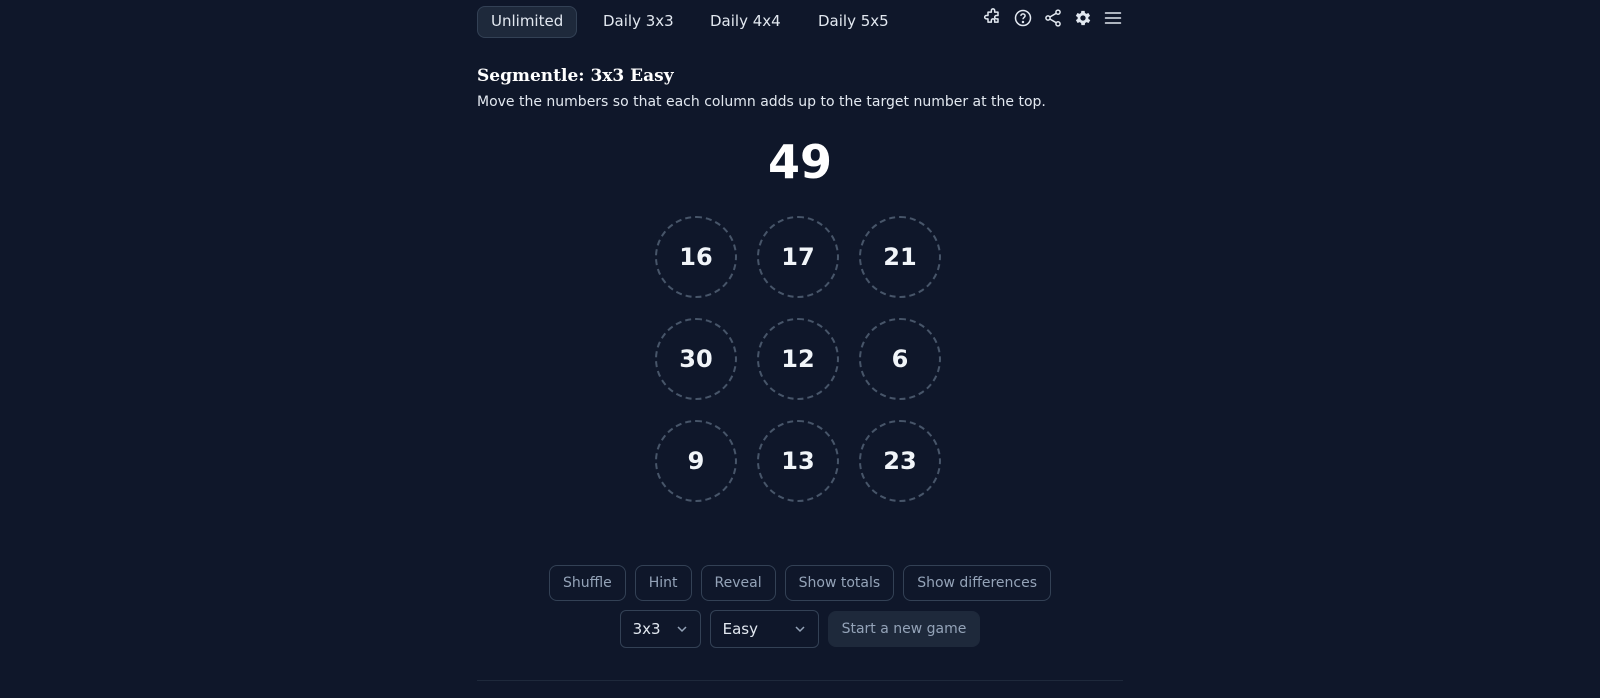 Image resolution: width=1600 pixels, height=698 pixels. What do you see at coordinates (798, 461) in the screenshot?
I see `number-tile: 13` at bounding box center [798, 461].